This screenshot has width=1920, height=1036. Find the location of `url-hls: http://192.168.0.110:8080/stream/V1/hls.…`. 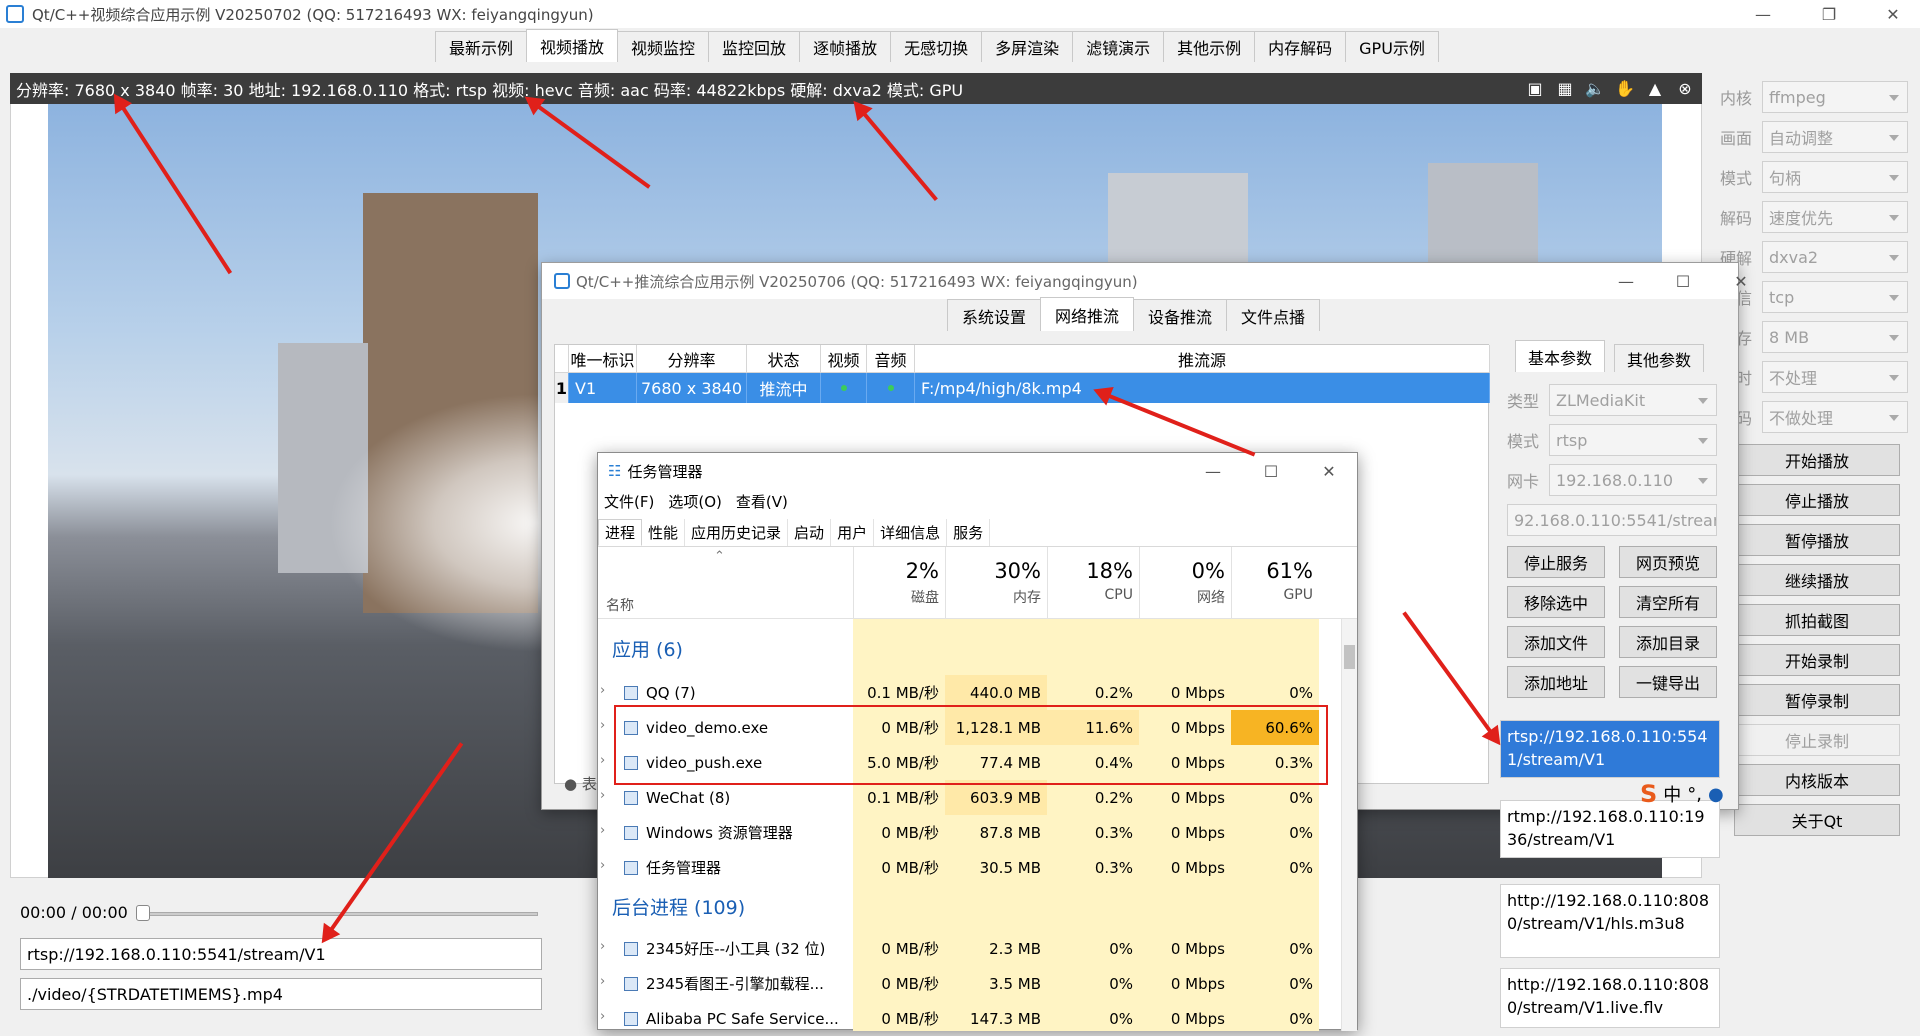

url-hls: http://192.168.0.110:8080/stream/V1/hls.… is located at coordinates (1610, 921).